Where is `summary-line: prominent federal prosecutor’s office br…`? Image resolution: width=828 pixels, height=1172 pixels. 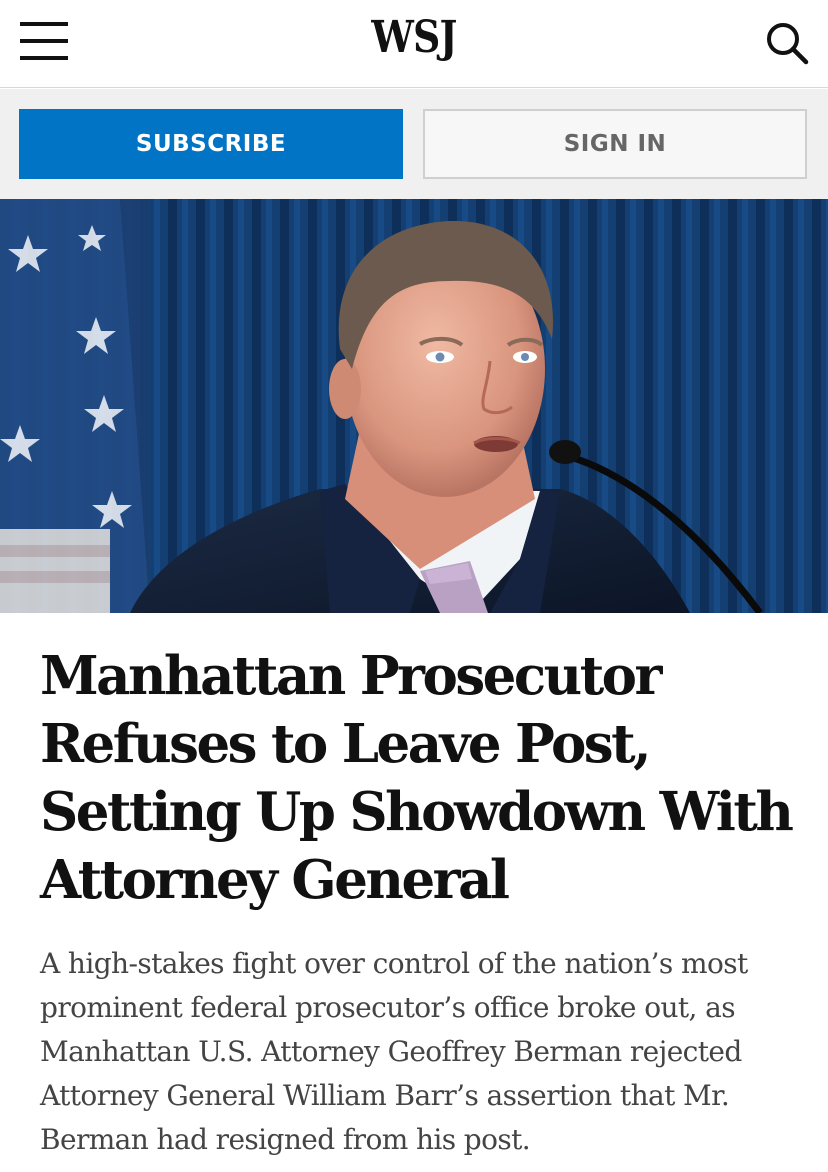
summary-line: prominent federal prosecutor’s office br… is located at coordinates (388, 1007).